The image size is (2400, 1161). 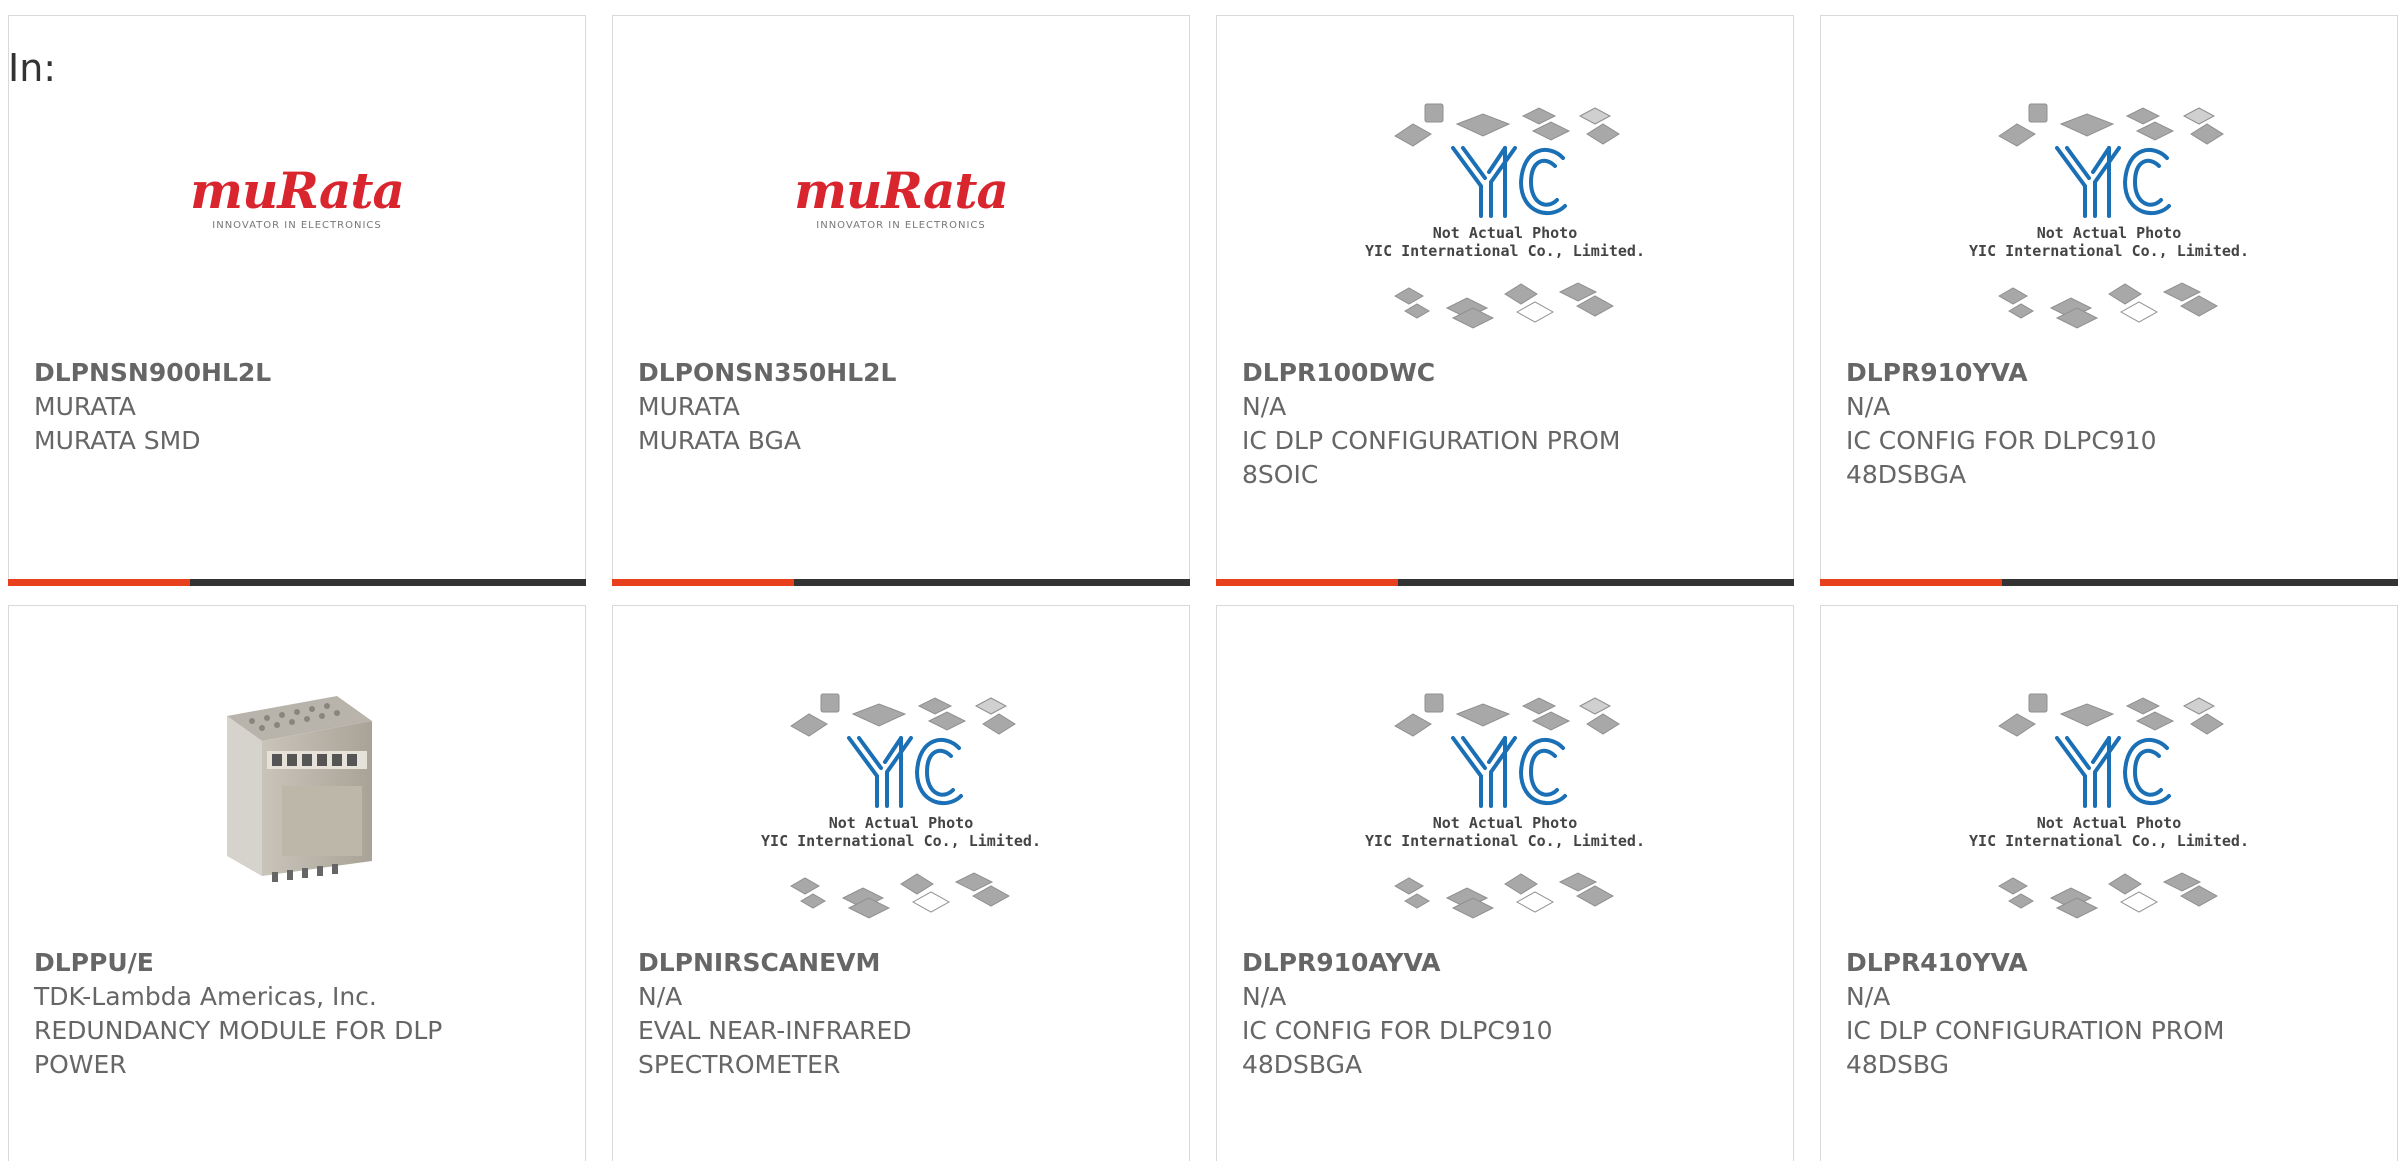 What do you see at coordinates (775, 1030) in the screenshot?
I see `description-line-1: EVAL NEAR-INFRARED` at bounding box center [775, 1030].